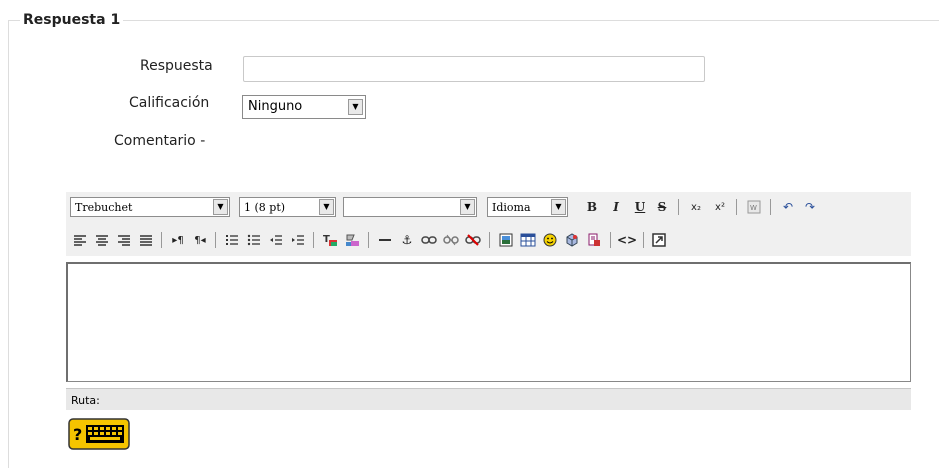 The width and height of the screenshot is (939, 468). I want to click on editor-status-bar: Ruta:, so click(488, 399).